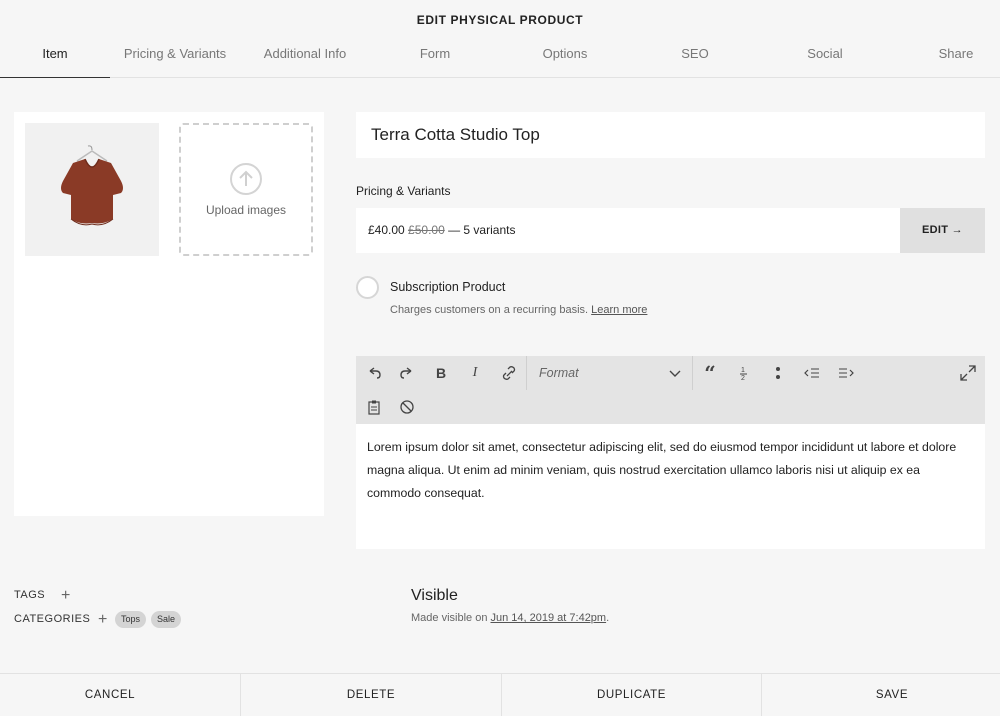  Describe the element at coordinates (710, 373) in the screenshot. I see `blockquote-icon: “` at that location.